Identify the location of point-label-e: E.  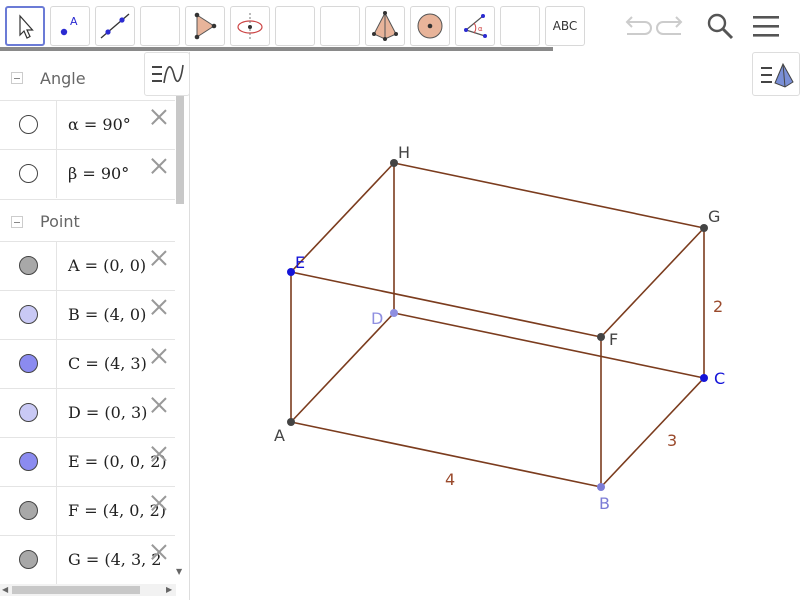
(300, 262).